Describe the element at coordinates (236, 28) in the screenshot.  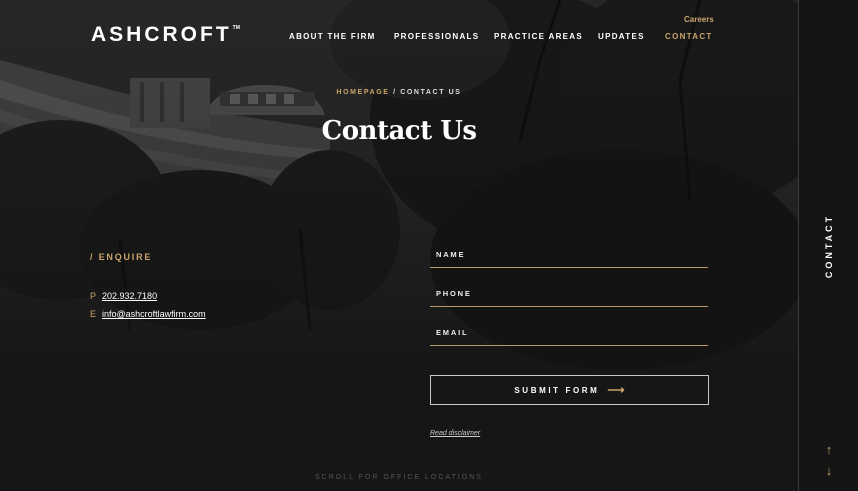
I see `trademark-mark: TM` at that location.